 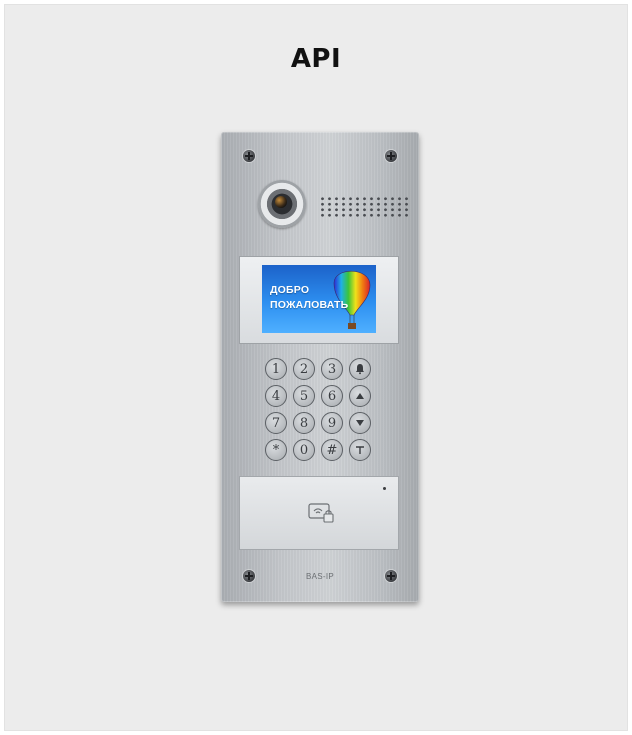 What do you see at coordinates (320, 409) in the screenshot?
I see `keypad: 1 2 3 4 5 6 7 8 9 * 0 #` at bounding box center [320, 409].